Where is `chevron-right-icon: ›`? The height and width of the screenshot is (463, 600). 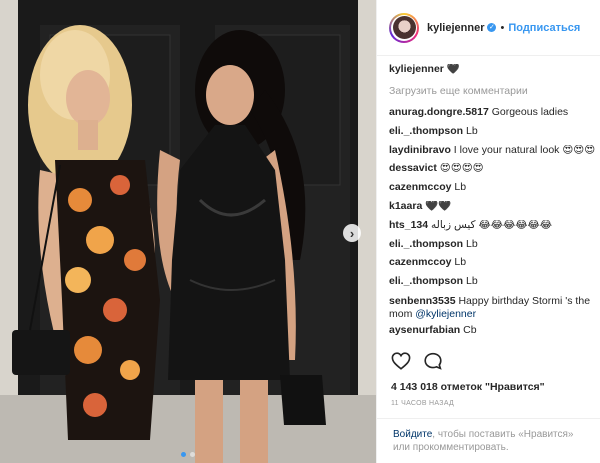 chevron-right-icon: › is located at coordinates (352, 233).